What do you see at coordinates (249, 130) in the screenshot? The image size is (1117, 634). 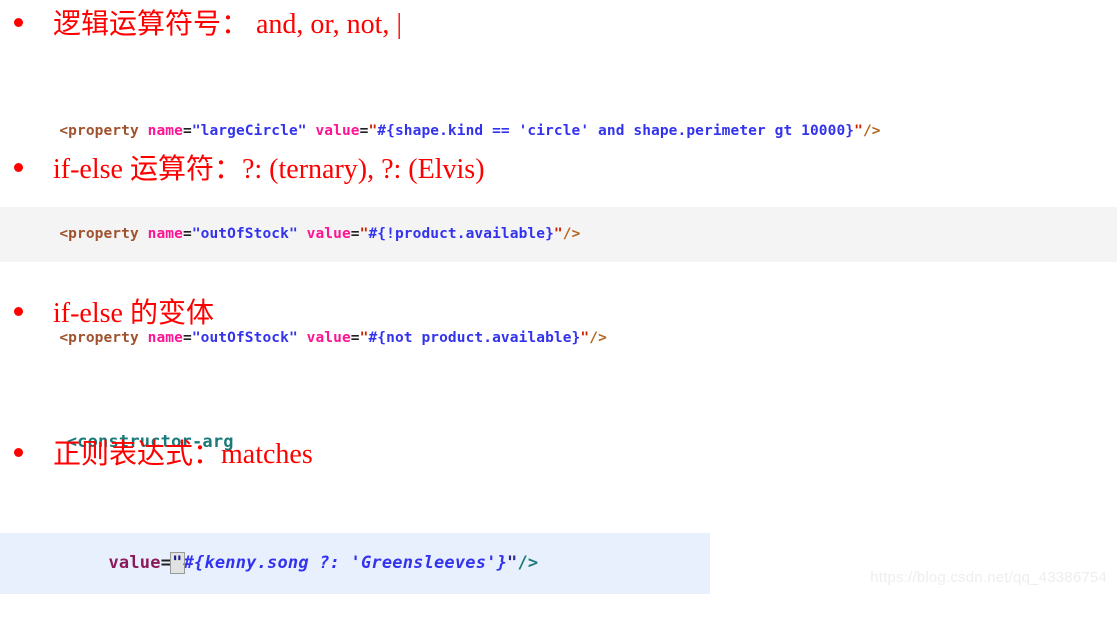 I see `code-token-value: "largeCircle"` at bounding box center [249, 130].